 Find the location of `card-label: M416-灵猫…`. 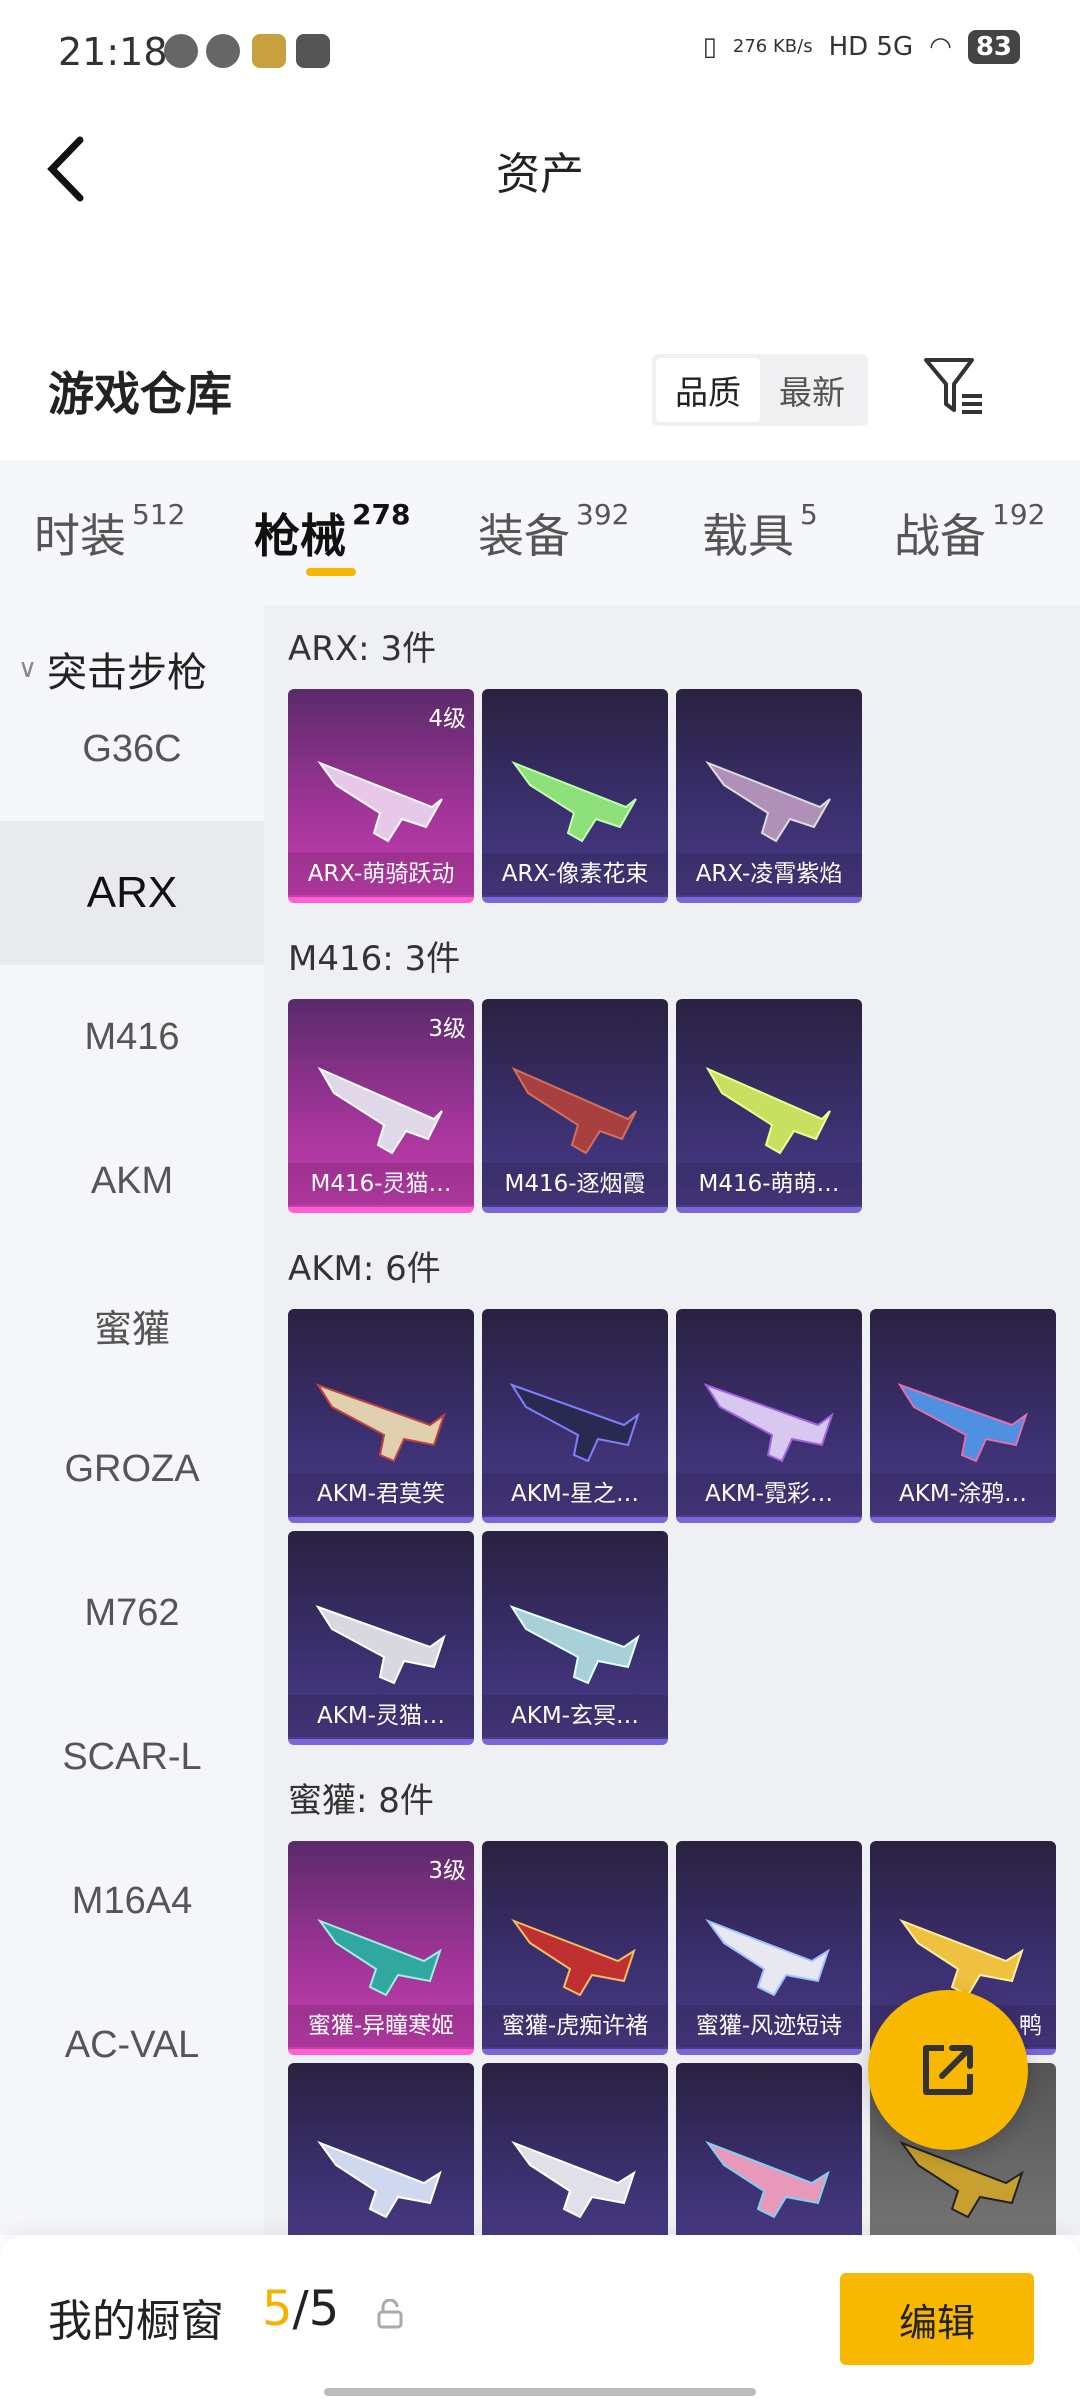

card-label: M416-灵猫… is located at coordinates (381, 1184).